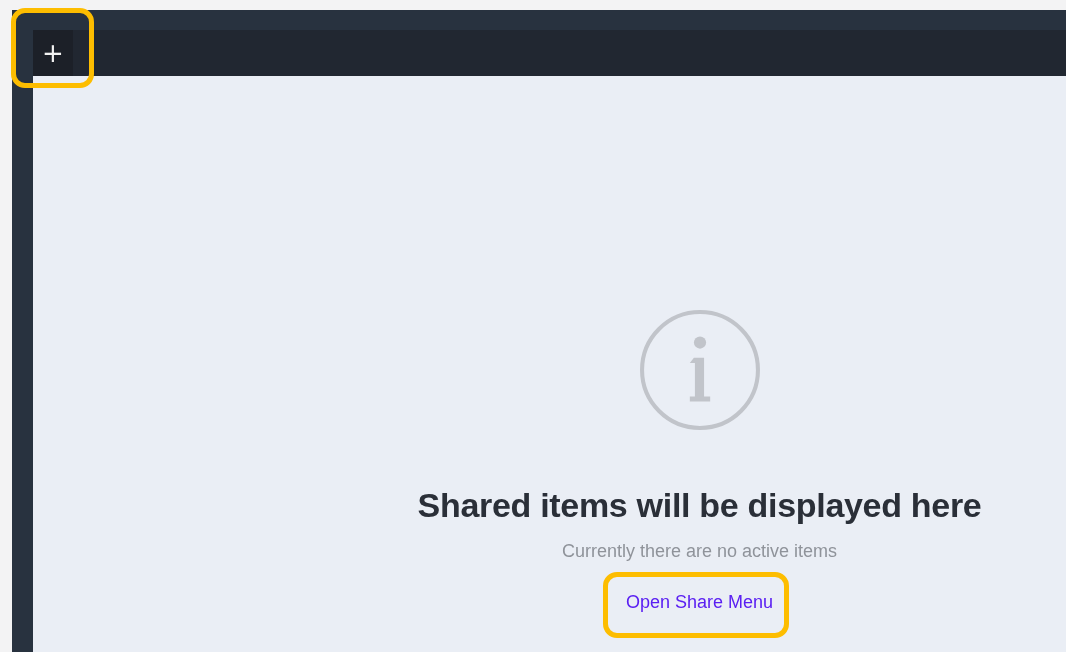 This screenshot has width=1066, height=652. I want to click on empty-state-title: Shared items will be displayed here, so click(699, 505).